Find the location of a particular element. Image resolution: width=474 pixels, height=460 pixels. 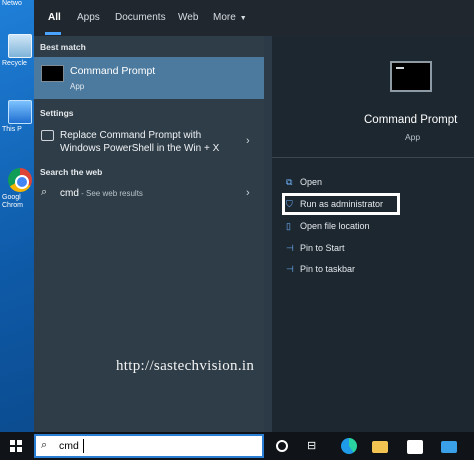

open-icon: ⧉ is located at coordinates (289, 182).